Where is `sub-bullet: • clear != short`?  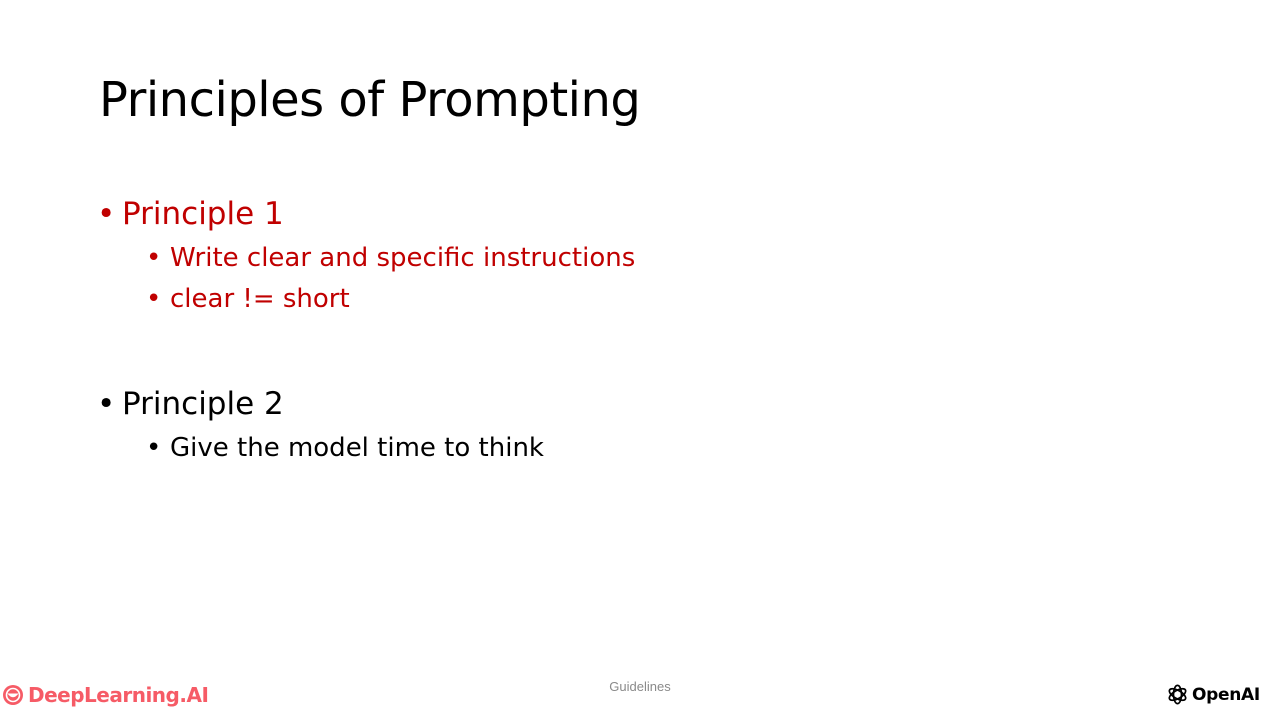 sub-bullet: • clear != short is located at coordinates (248, 299).